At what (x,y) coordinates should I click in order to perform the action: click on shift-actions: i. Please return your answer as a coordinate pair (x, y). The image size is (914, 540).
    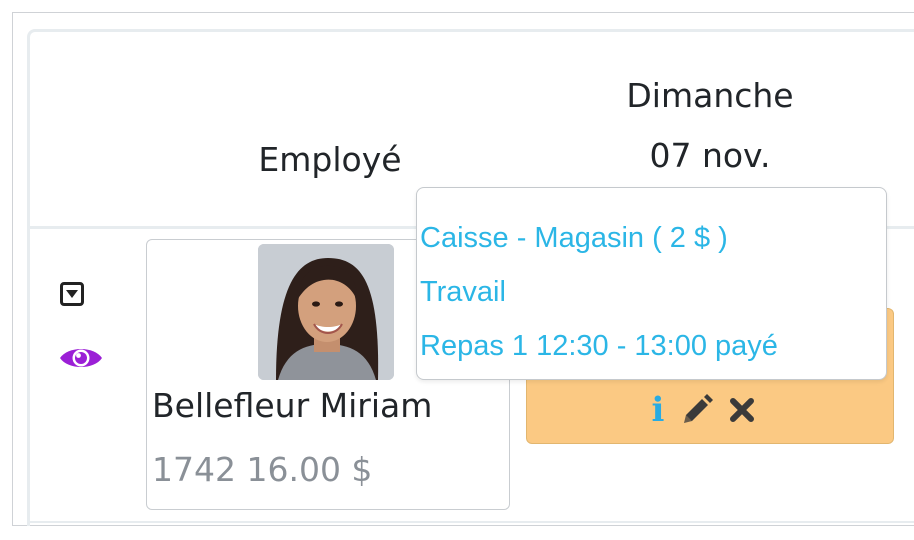
    Looking at the image, I should click on (703, 410).